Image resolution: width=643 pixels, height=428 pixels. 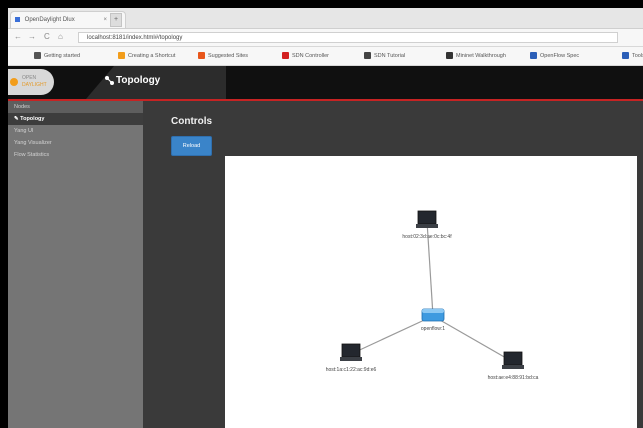 I want to click on bookmark-label: Creating a Shortcut, so click(x=152, y=56).